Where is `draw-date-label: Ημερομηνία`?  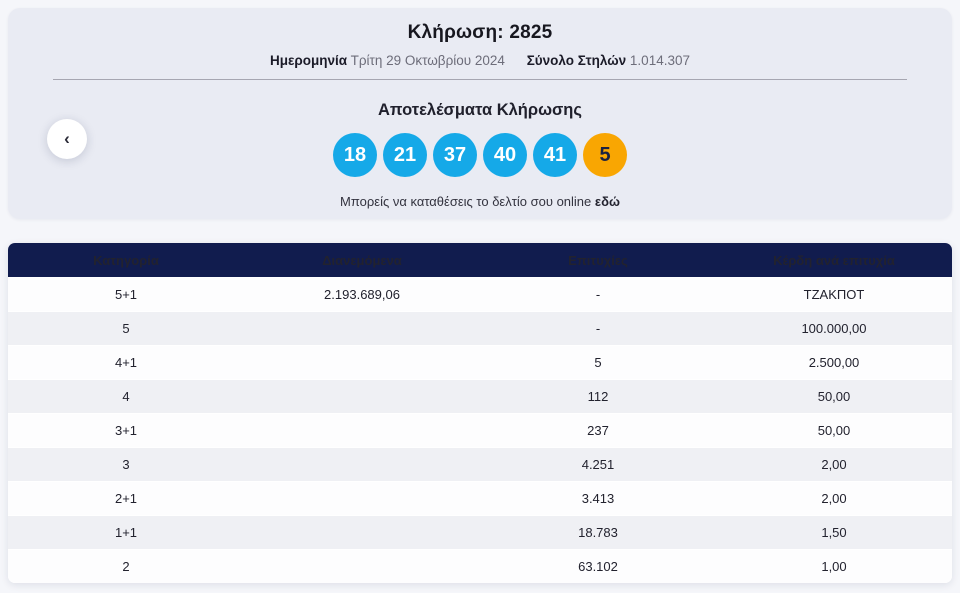 draw-date-label: Ημερομηνία is located at coordinates (309, 60).